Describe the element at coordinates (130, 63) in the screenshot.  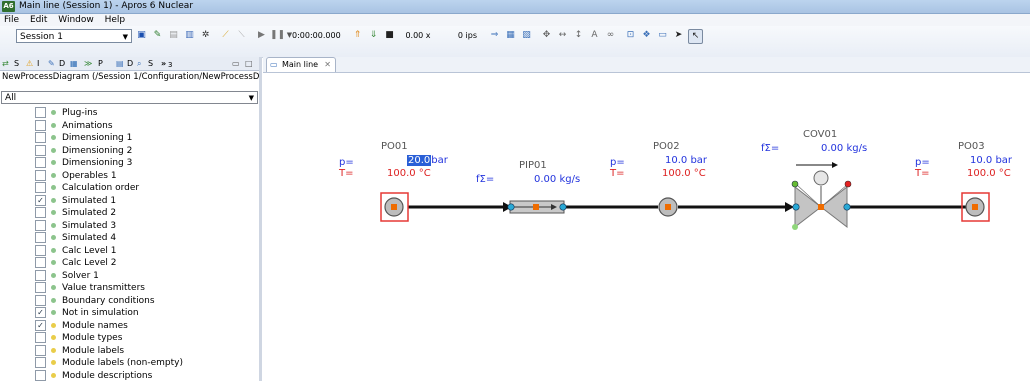
I see `tab-d2: D` at that location.